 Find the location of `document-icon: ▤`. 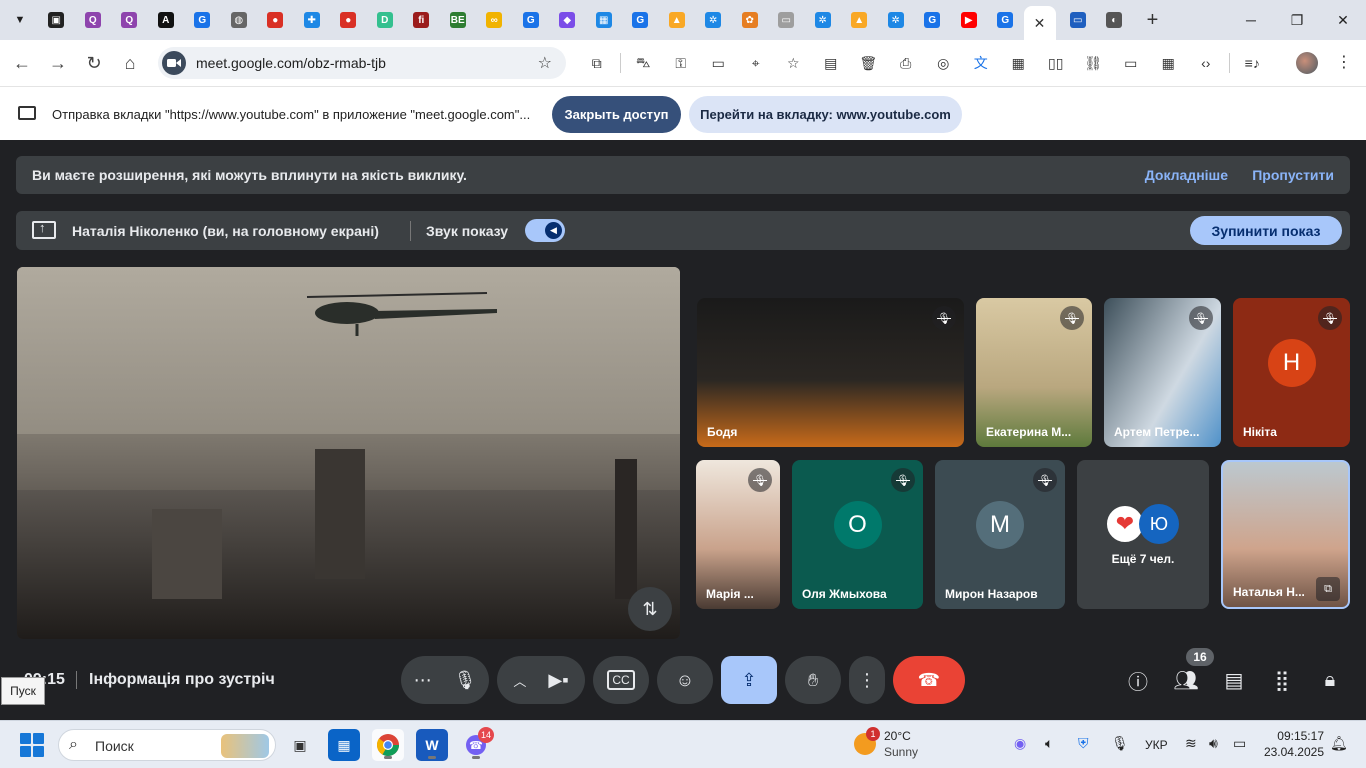

document-icon: ▤ is located at coordinates (831, 63).